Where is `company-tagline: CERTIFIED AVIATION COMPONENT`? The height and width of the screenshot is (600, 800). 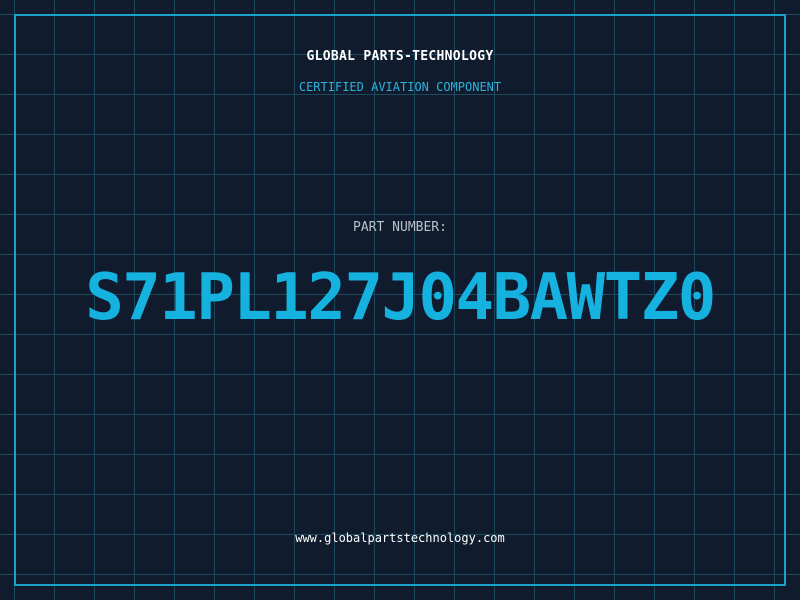 company-tagline: CERTIFIED AVIATION COMPONENT is located at coordinates (400, 87).